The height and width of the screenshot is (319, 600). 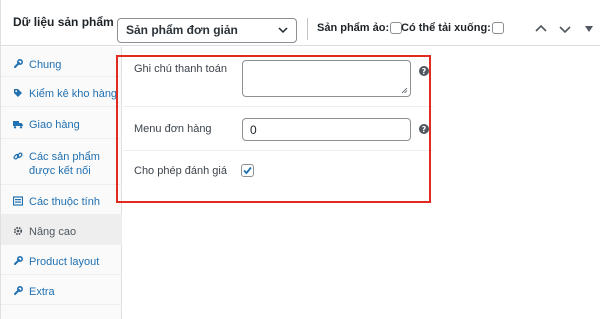 I want to click on tab-label: Nâng cao, so click(x=53, y=232).